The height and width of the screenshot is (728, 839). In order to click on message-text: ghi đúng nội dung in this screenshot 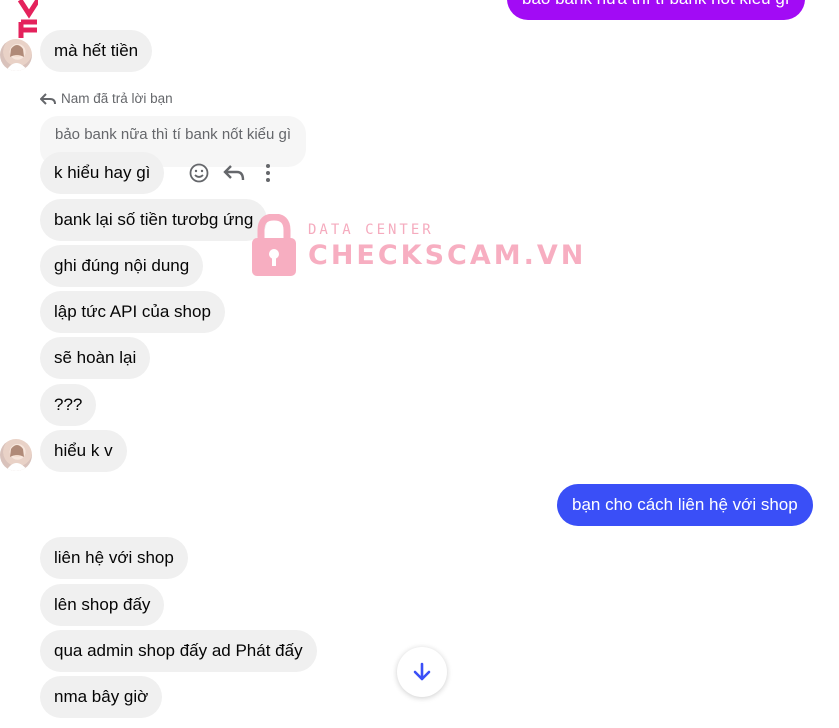, I will do `click(122, 265)`.